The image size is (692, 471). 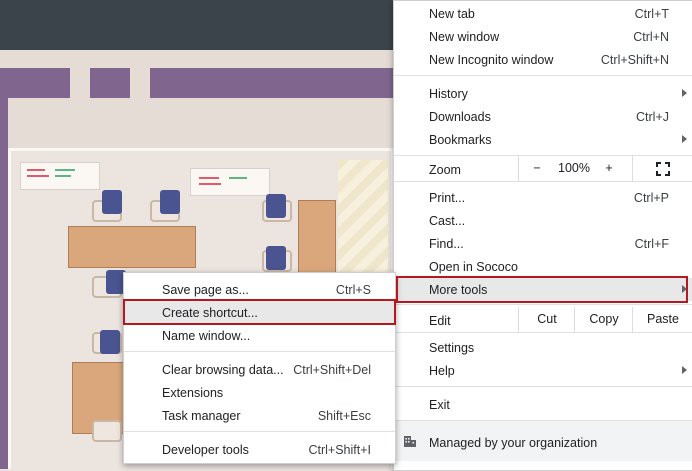 I want to click on menu-item-label: Exit, so click(x=439, y=405).